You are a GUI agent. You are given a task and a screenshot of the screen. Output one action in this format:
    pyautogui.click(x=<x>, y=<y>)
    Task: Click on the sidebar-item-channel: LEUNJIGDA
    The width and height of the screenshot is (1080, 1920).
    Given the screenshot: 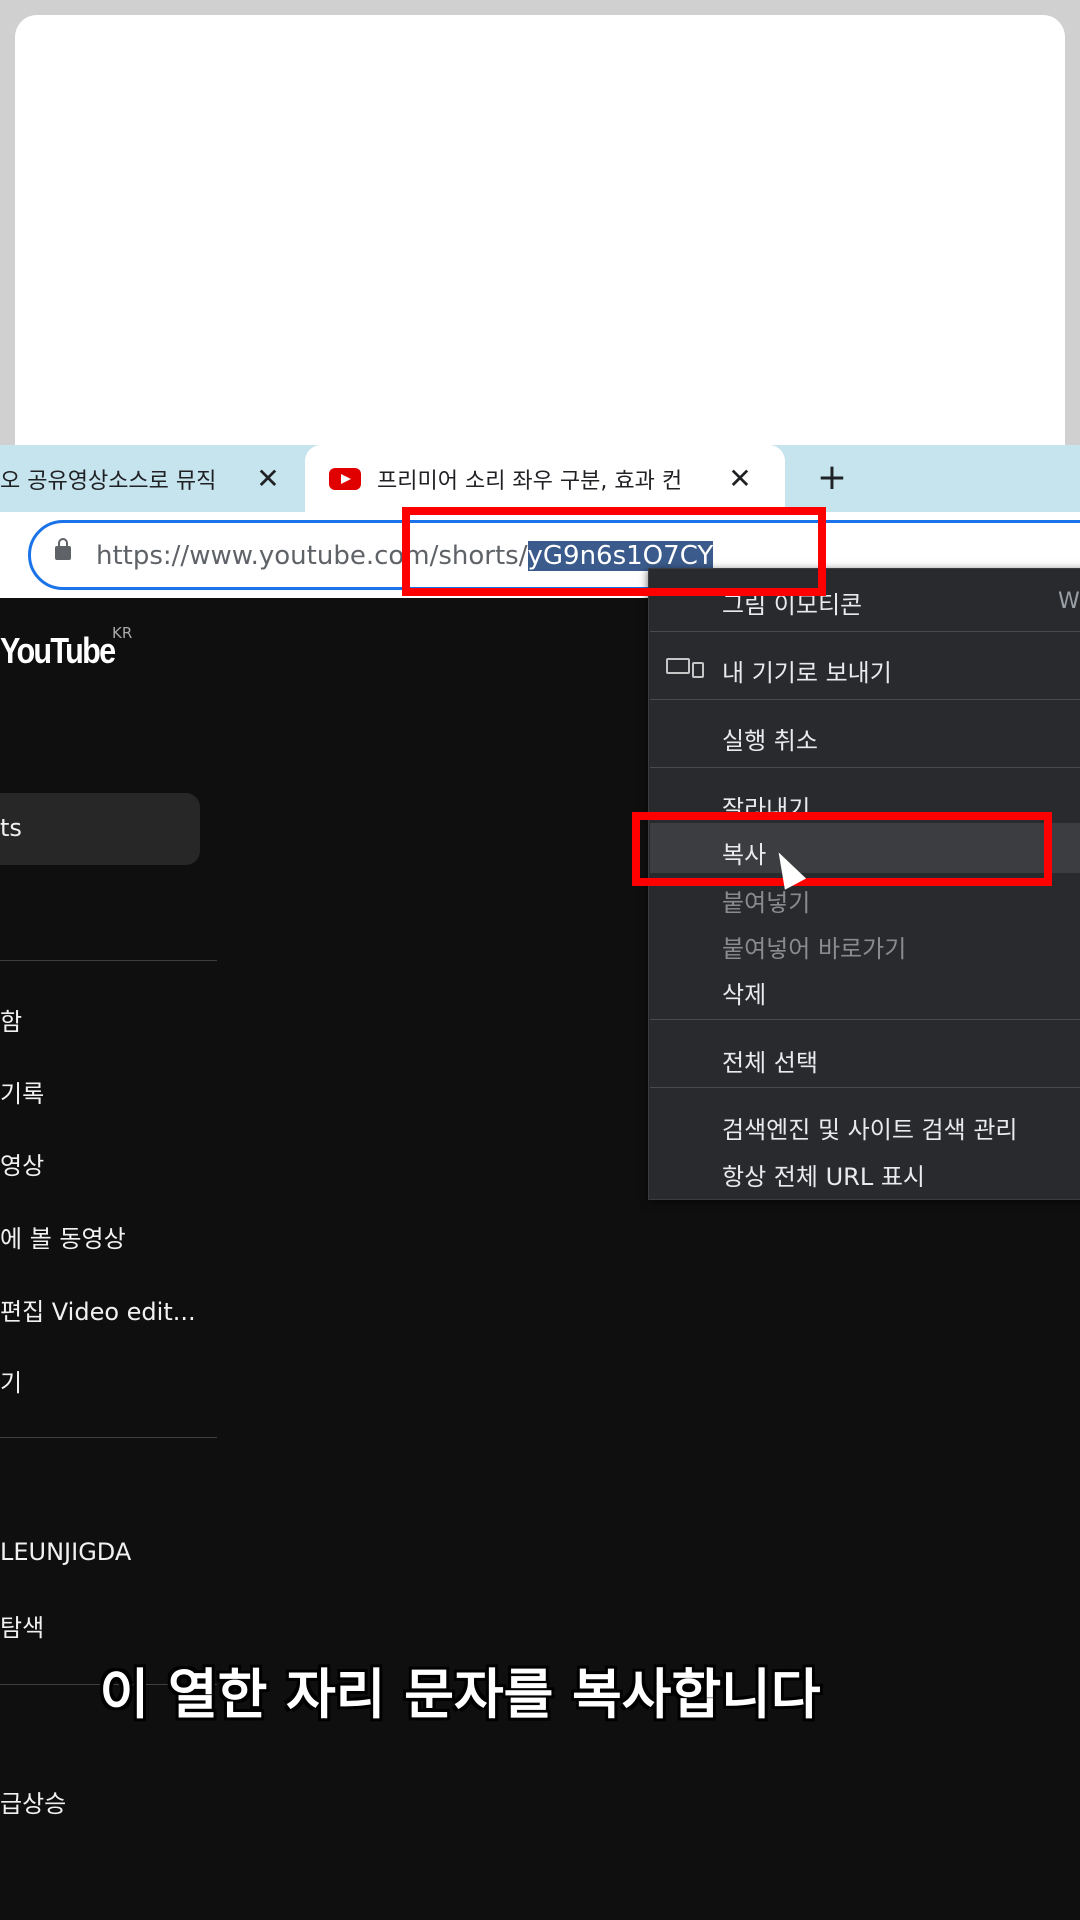 What is the action you would take?
    pyautogui.click(x=65, y=1552)
    